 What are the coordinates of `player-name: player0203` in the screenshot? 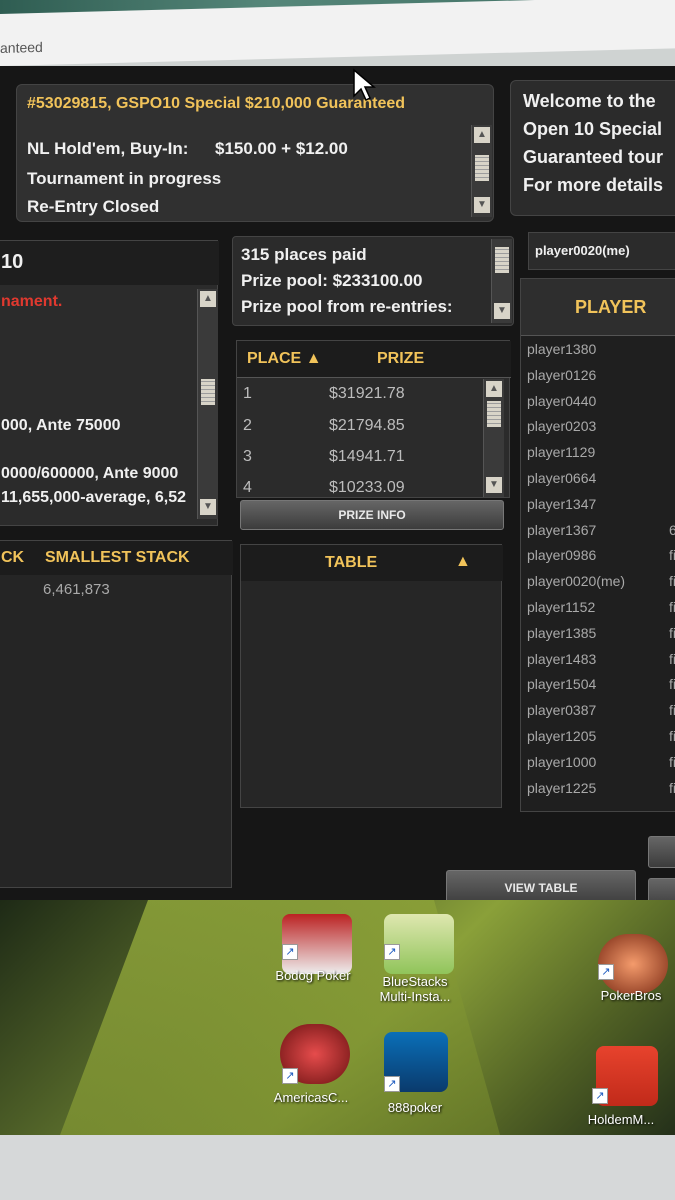 It's located at (561, 426).